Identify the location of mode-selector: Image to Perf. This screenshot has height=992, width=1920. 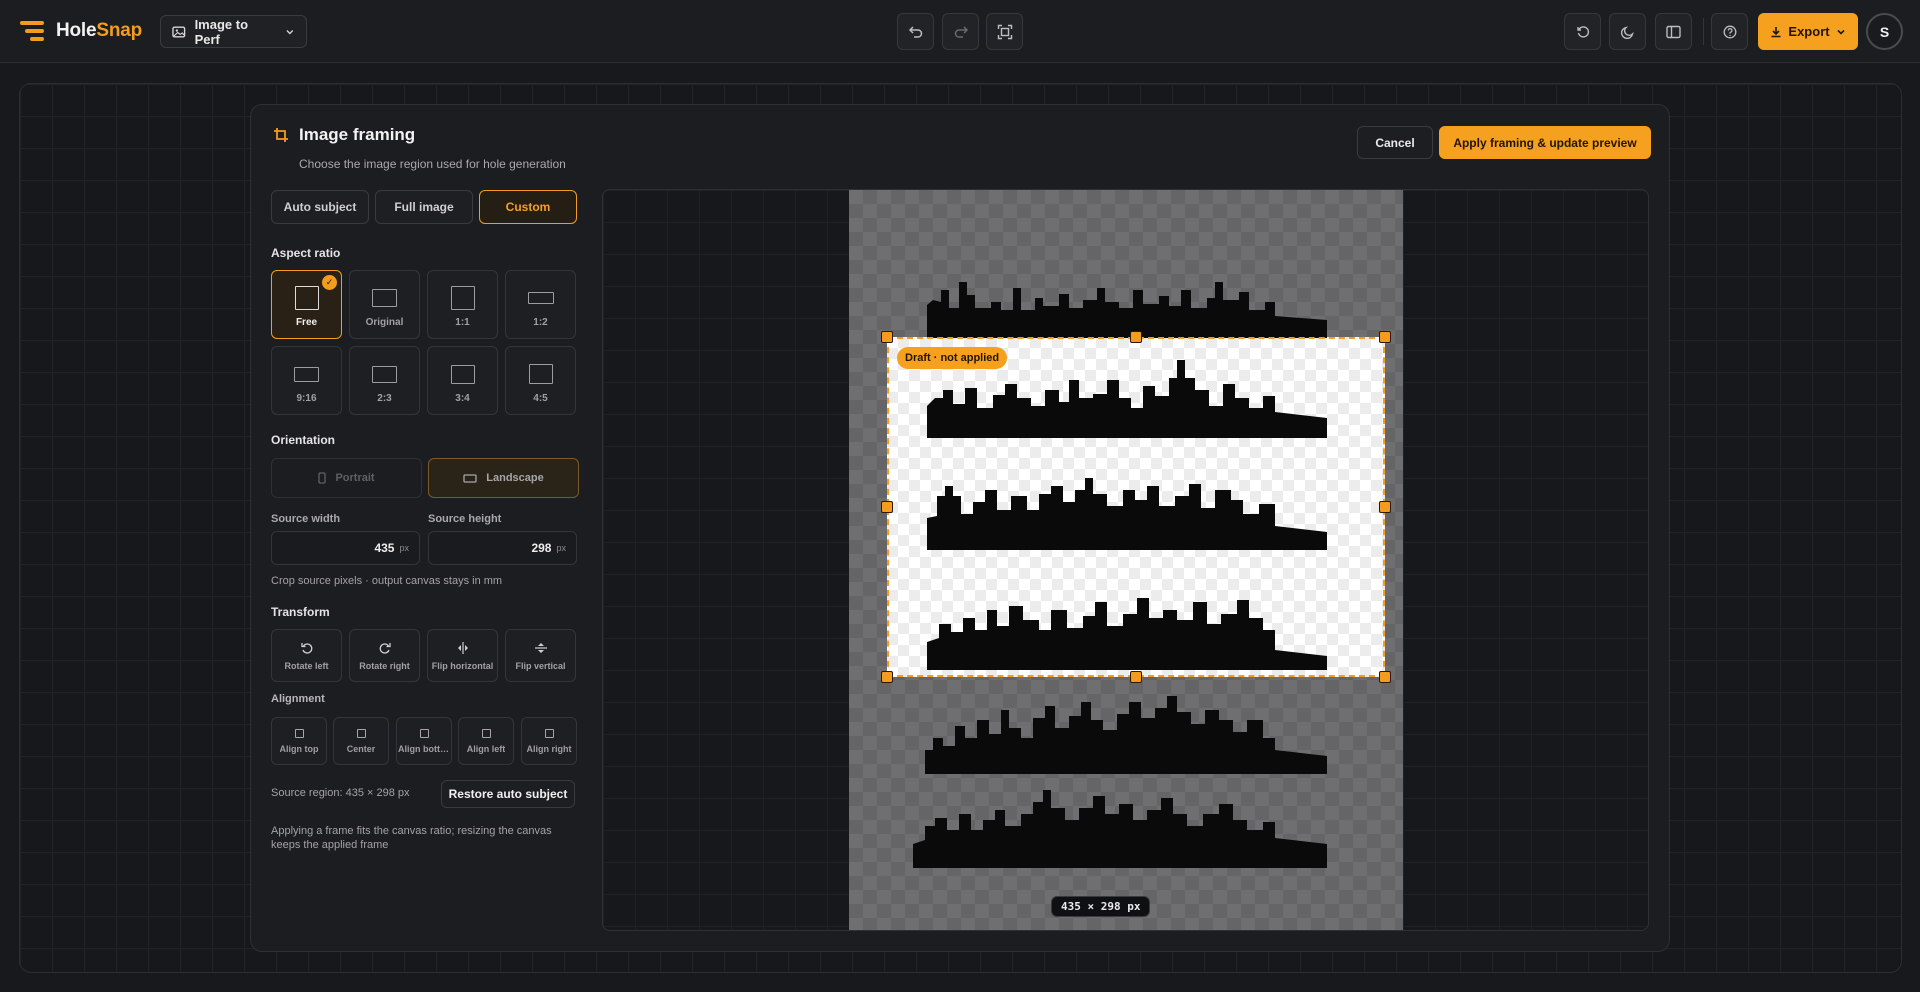
(233, 31).